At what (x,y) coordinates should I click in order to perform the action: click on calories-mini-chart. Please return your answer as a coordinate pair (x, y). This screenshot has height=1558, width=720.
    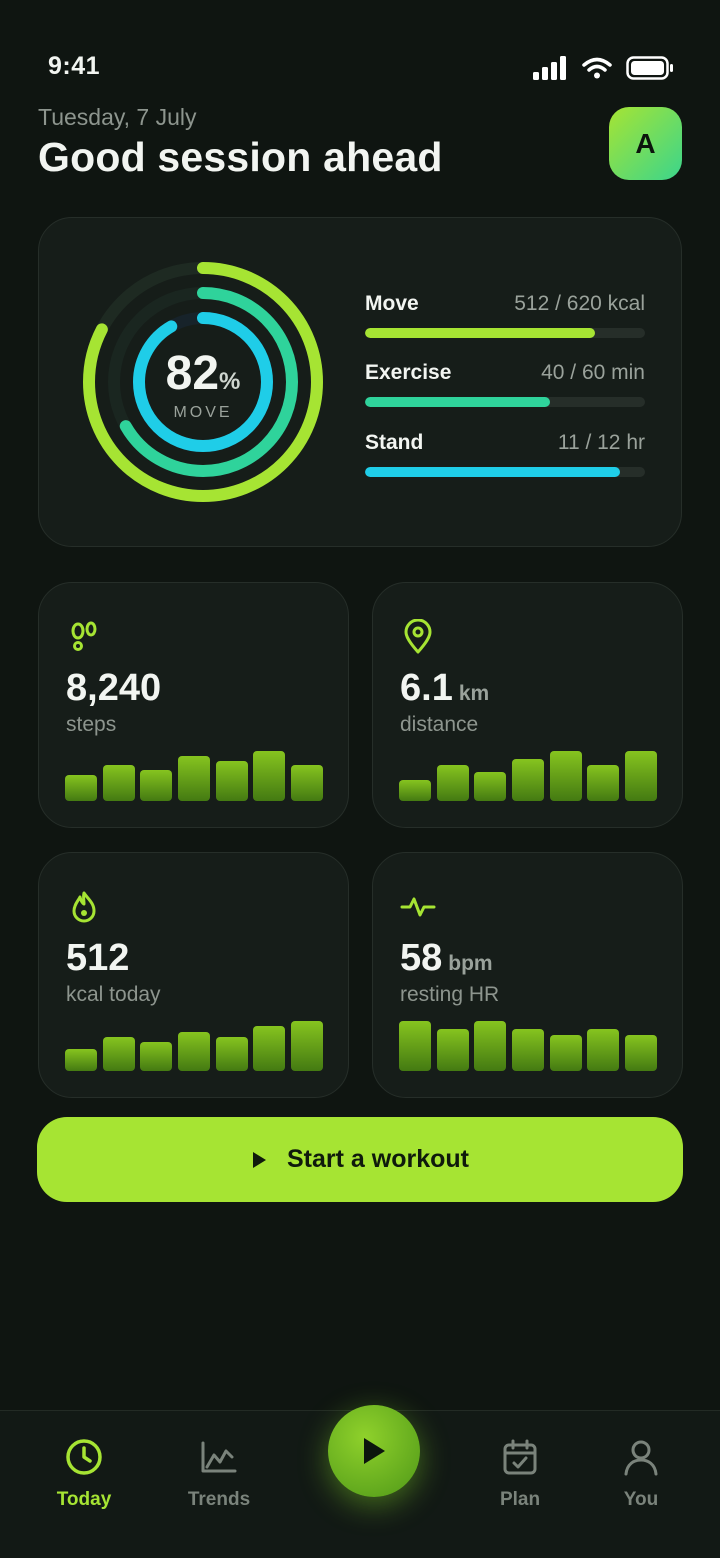
    Looking at the image, I should click on (194, 1046).